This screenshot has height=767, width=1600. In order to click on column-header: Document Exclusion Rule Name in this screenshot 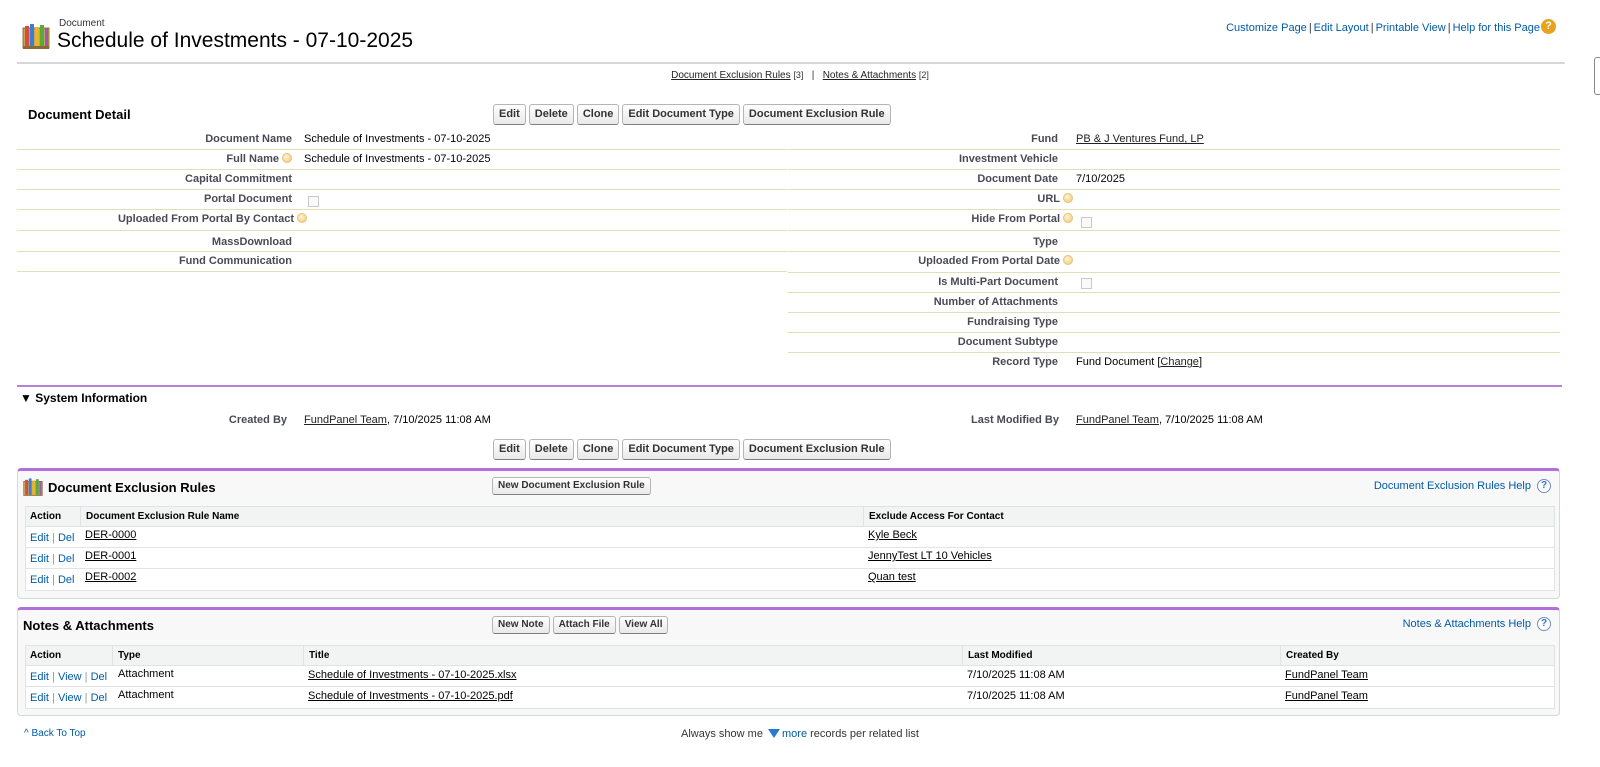, I will do `click(163, 516)`.